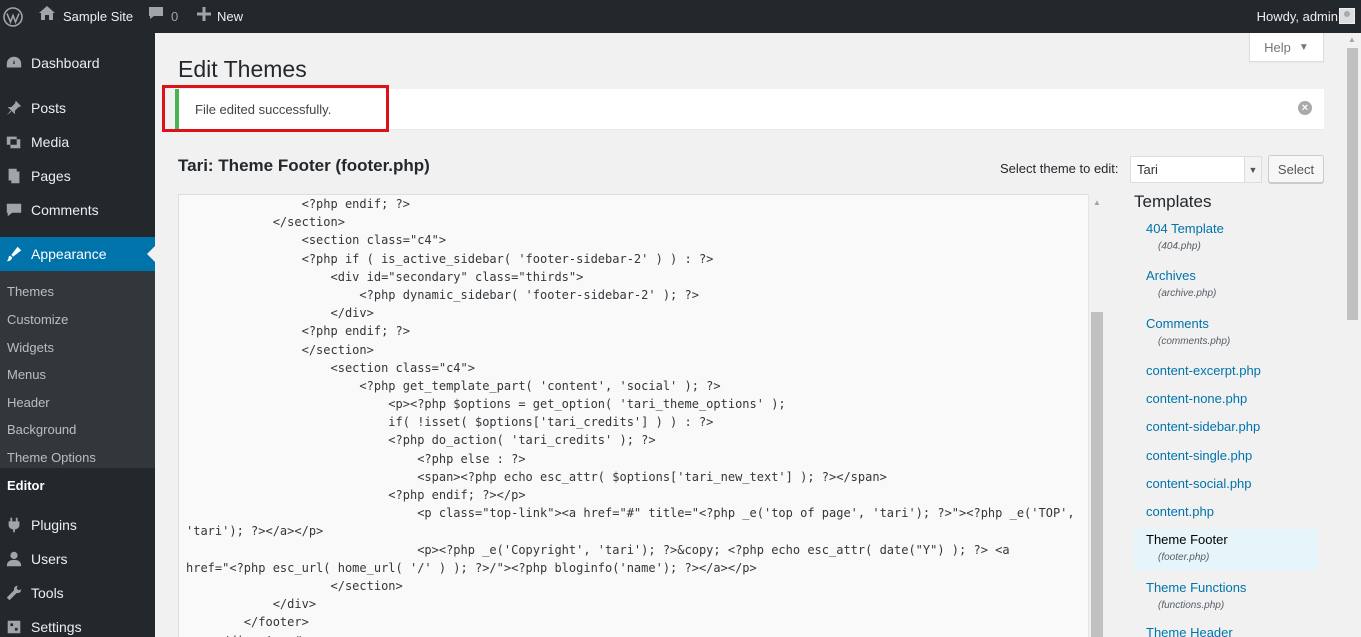  Describe the element at coordinates (230, 16) in the screenshot. I see `new-label: New` at that location.